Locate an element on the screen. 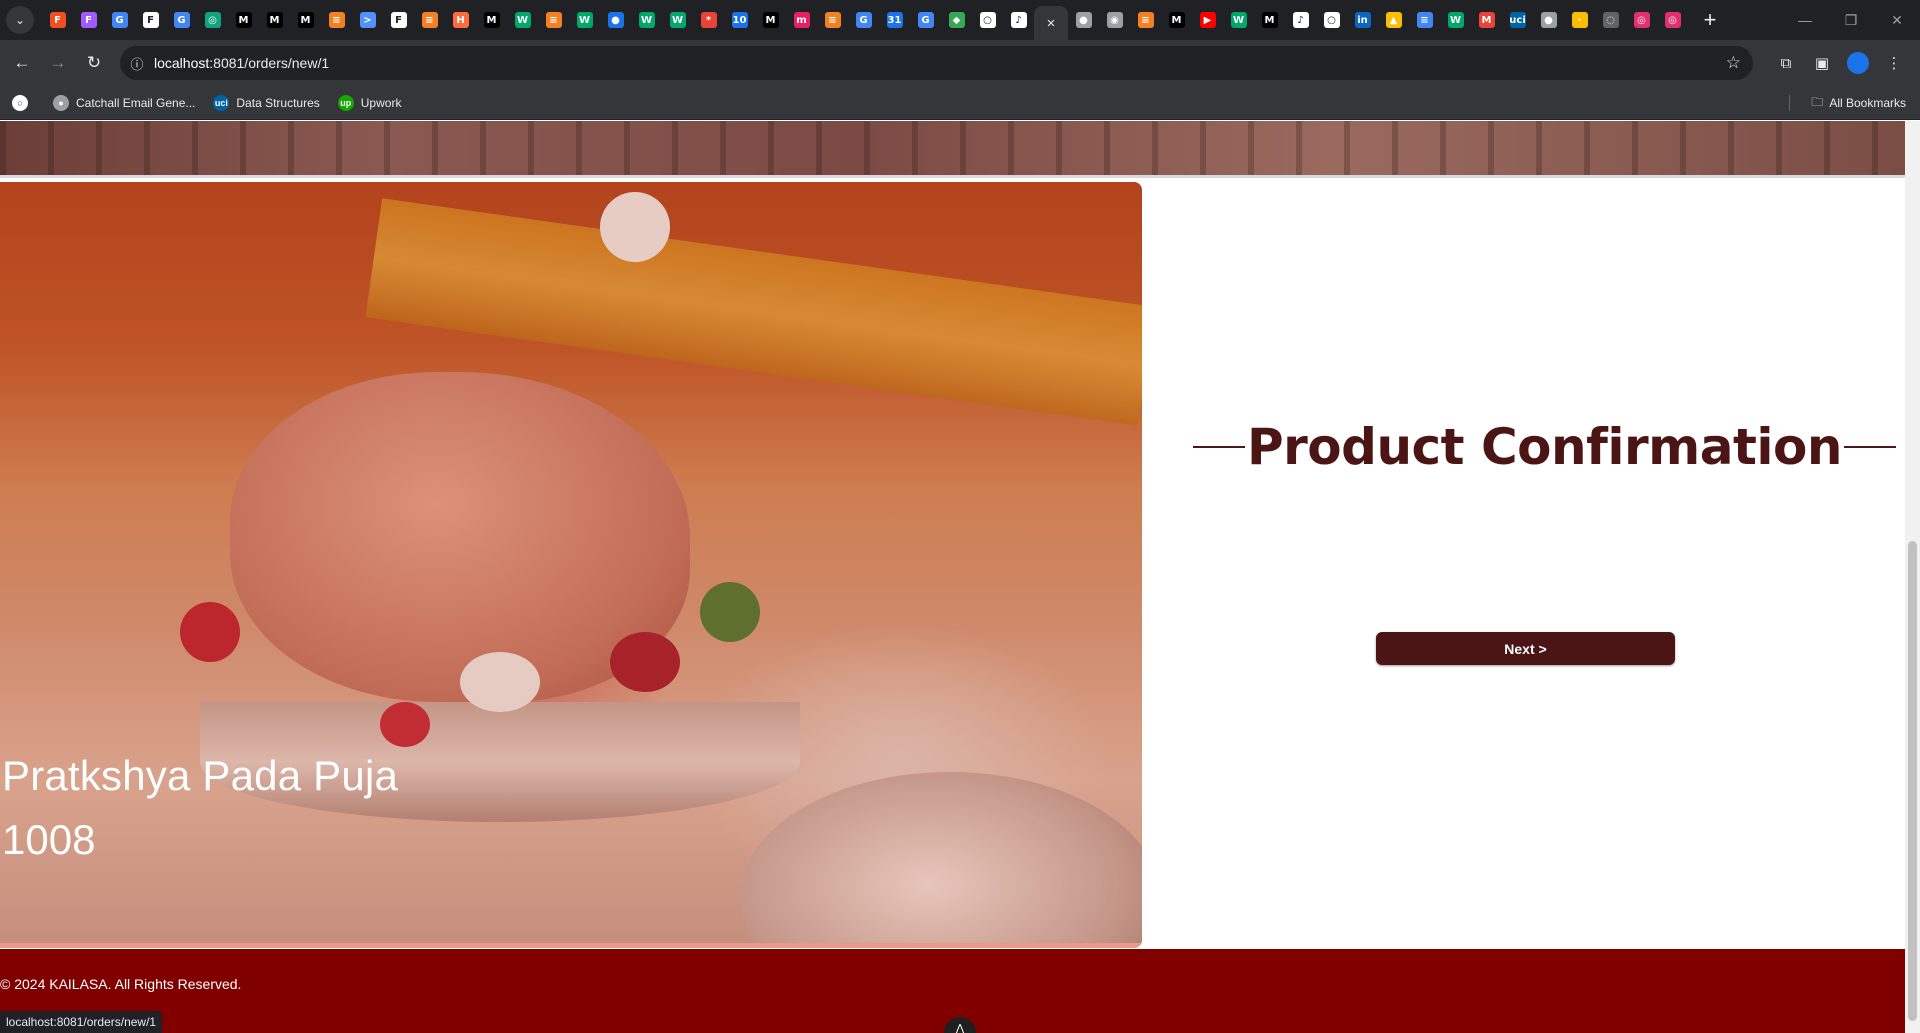 The image size is (1920, 1033). framer-icon: F is located at coordinates (398, 20).